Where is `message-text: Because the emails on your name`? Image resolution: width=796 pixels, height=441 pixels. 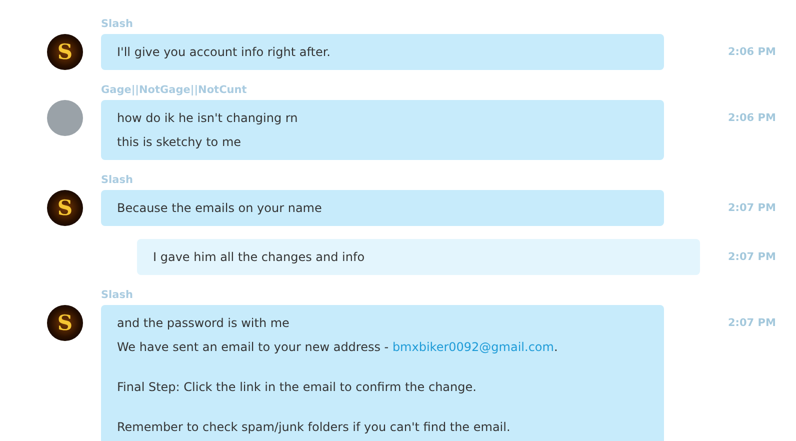 message-text: Because the emails on your name is located at coordinates (219, 208).